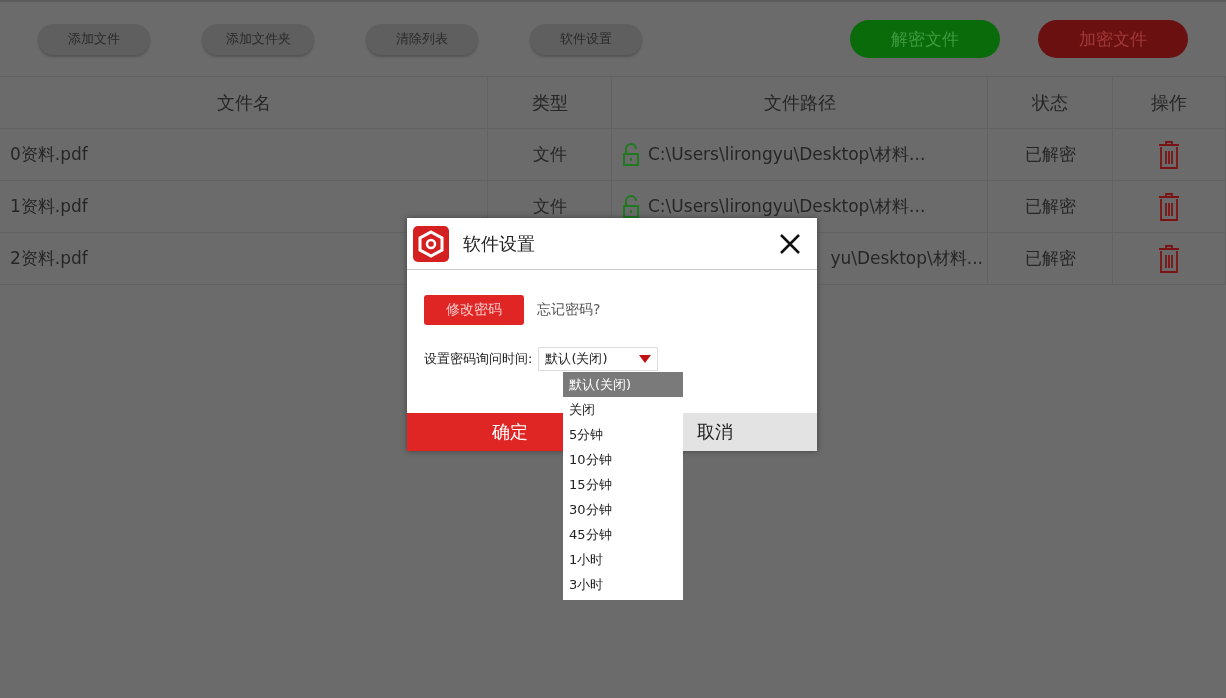 The height and width of the screenshot is (698, 1226). Describe the element at coordinates (244, 154) in the screenshot. I see `table-cell: 0资料.pdf` at that location.